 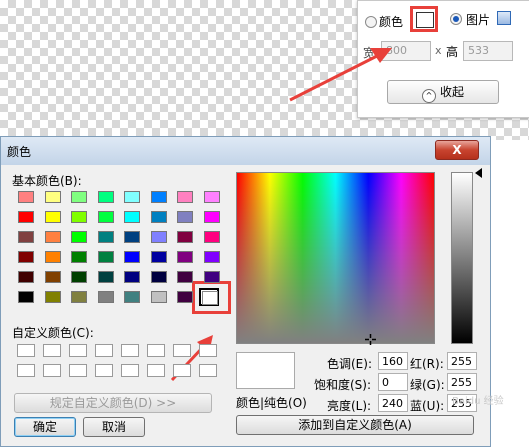 I want to click on times-label: x, so click(x=438, y=50).